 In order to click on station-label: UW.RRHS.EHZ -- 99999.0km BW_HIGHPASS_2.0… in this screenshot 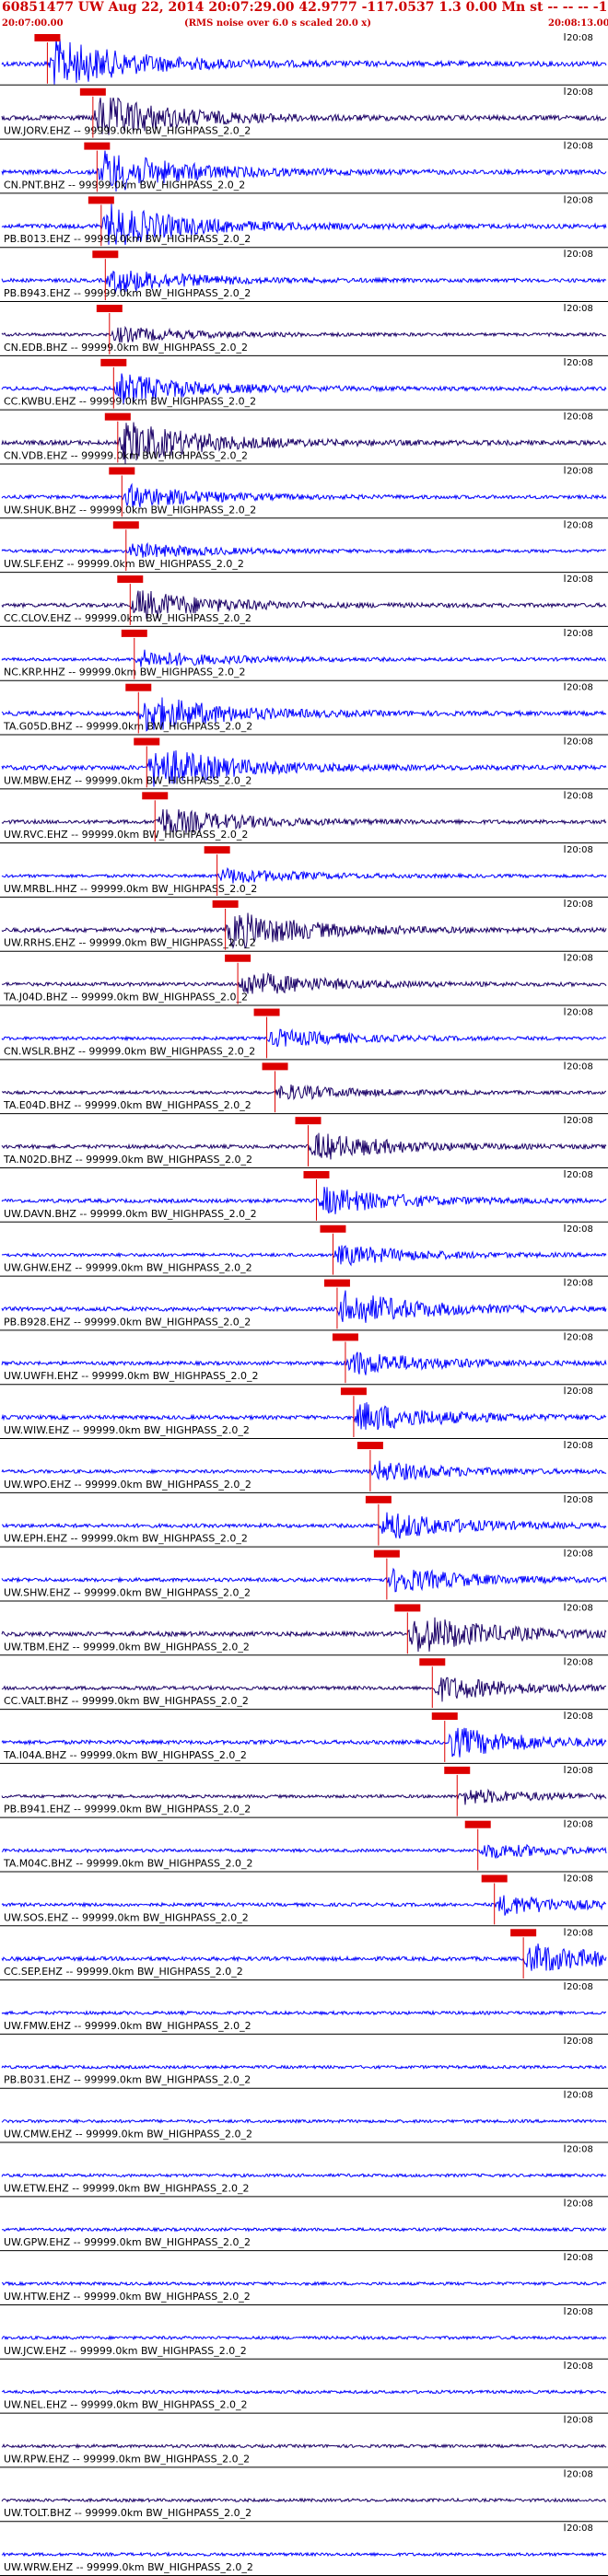, I will do `click(130, 943)`.